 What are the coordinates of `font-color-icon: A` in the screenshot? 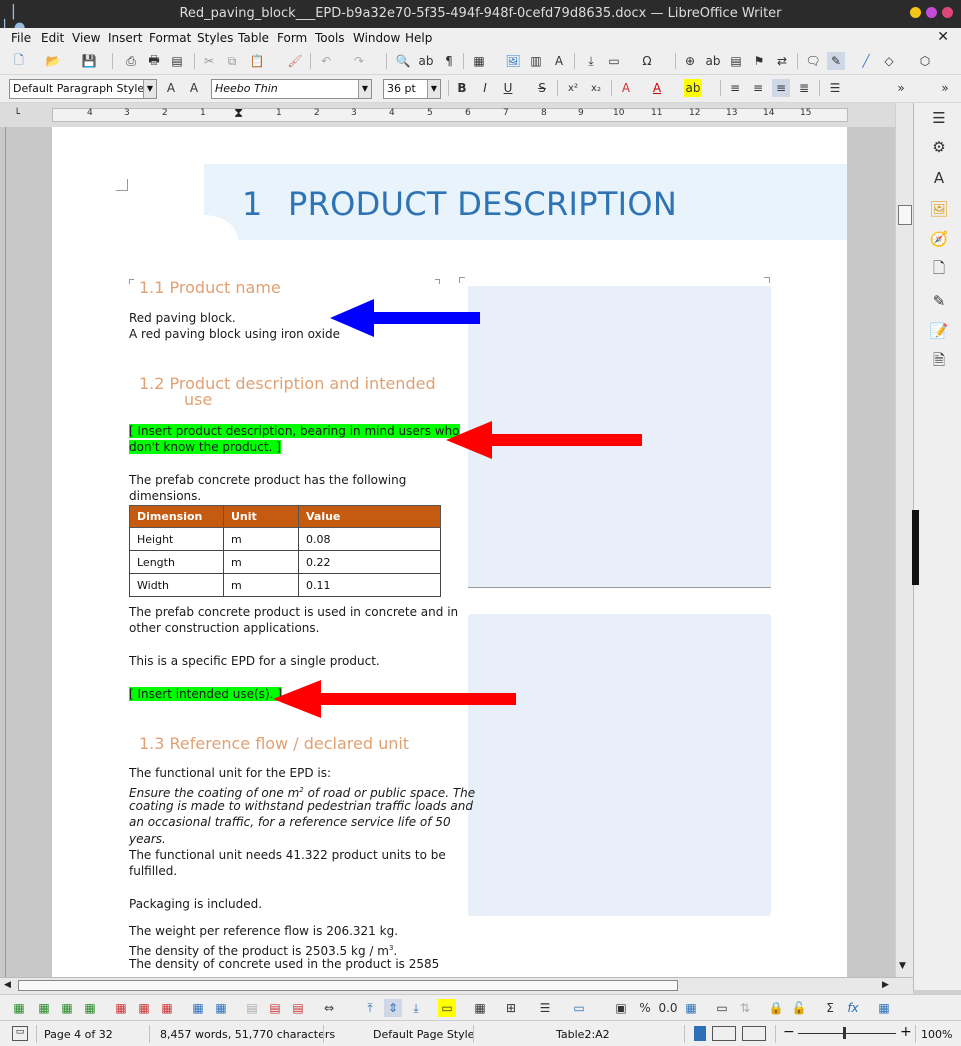 It's located at (657, 88).